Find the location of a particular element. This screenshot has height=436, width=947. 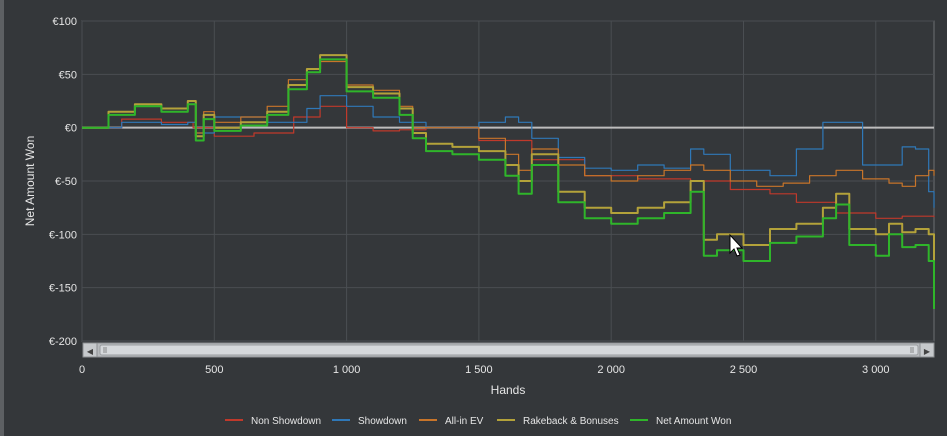

legend-label-all-in-ev: All-in EV is located at coordinates (464, 421).